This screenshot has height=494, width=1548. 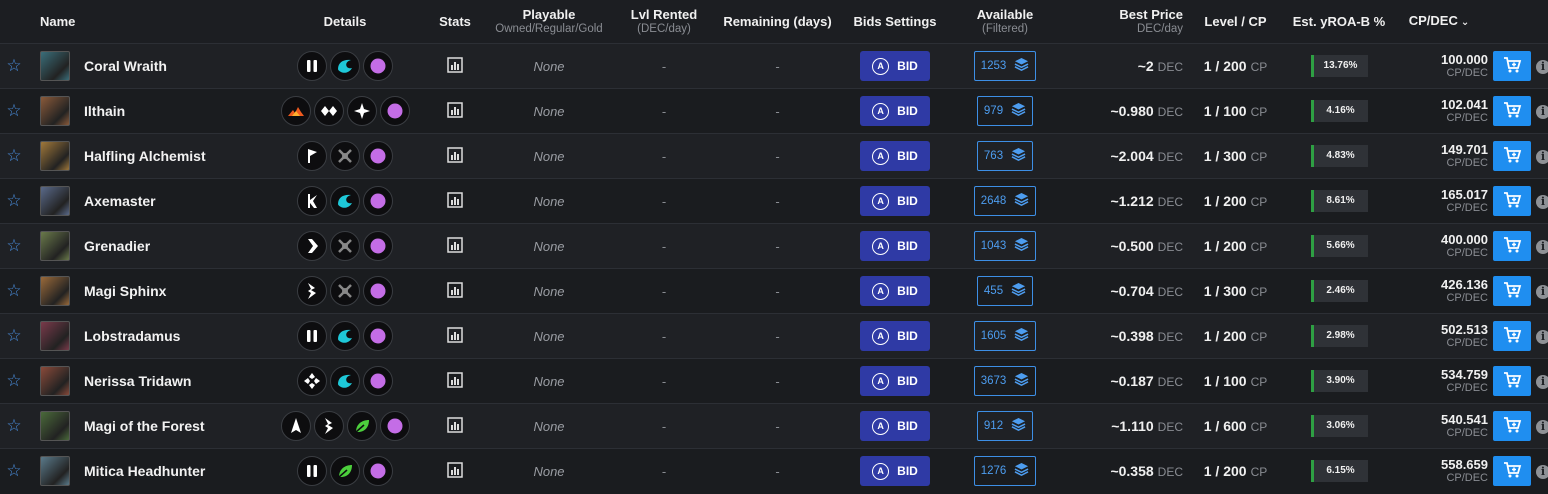 I want to click on fire-icon, so click(x=295, y=111).